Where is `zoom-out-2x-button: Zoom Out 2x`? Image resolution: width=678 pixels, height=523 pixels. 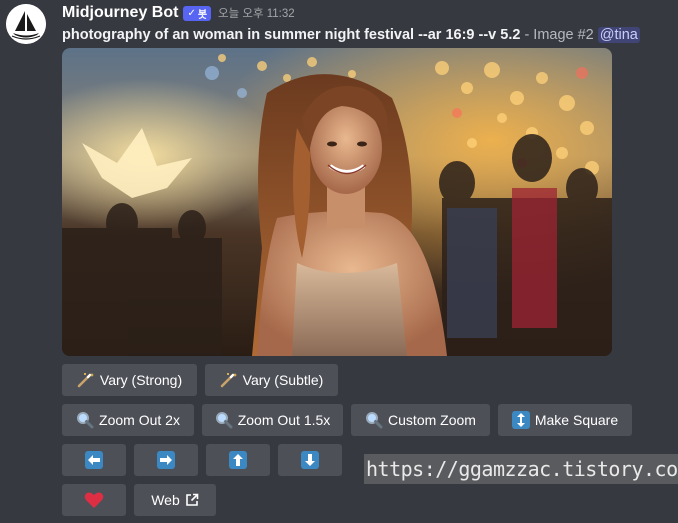 zoom-out-2x-button: Zoom Out 2x is located at coordinates (128, 420).